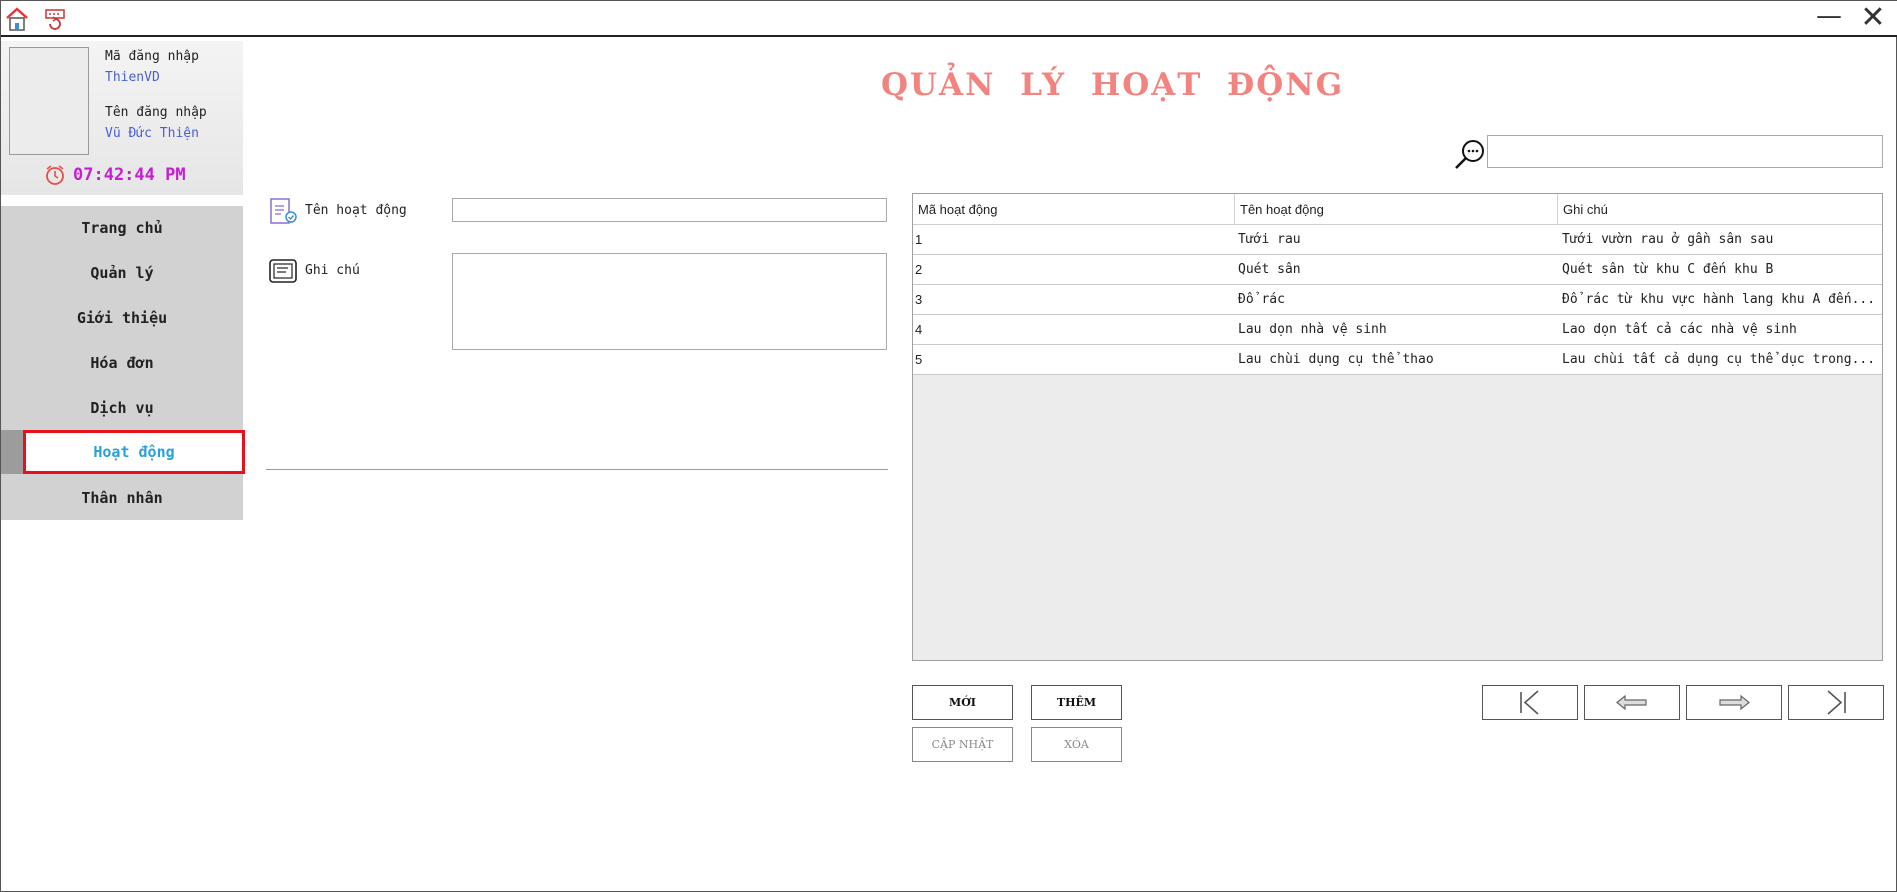  I want to click on sidebar-item-trang-chu: Trang chủ, so click(122, 228).